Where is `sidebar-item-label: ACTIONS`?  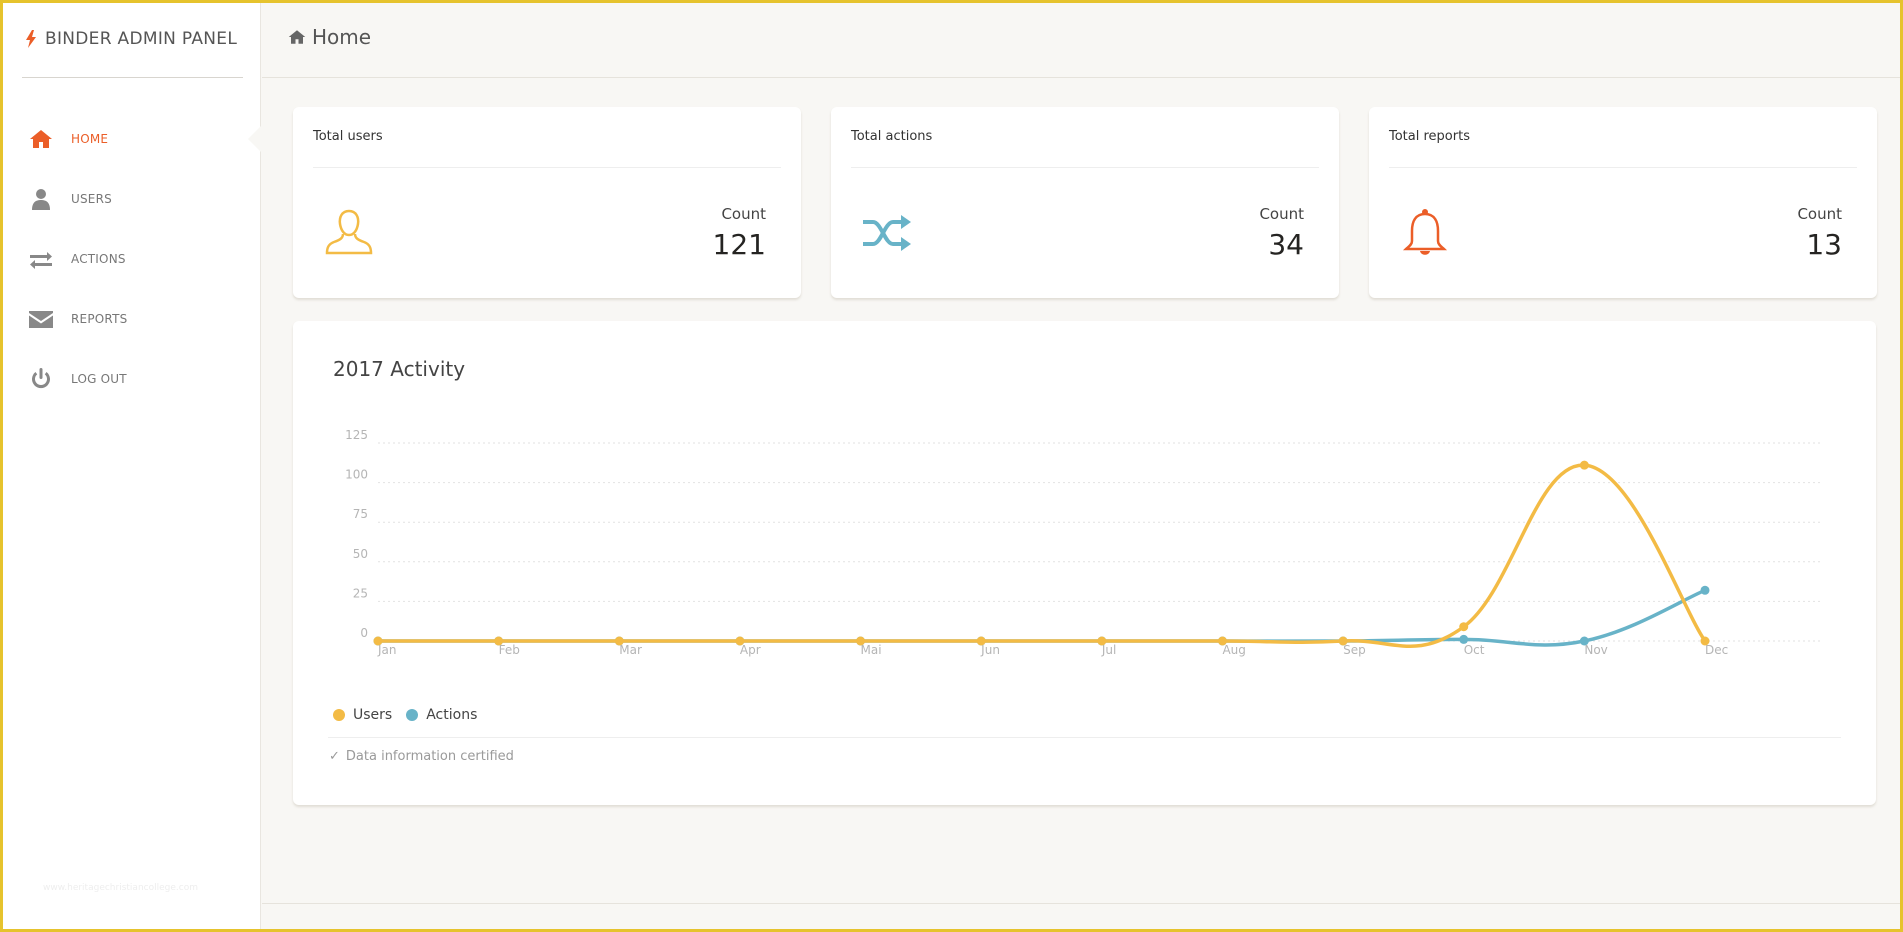 sidebar-item-label: ACTIONS is located at coordinates (98, 259).